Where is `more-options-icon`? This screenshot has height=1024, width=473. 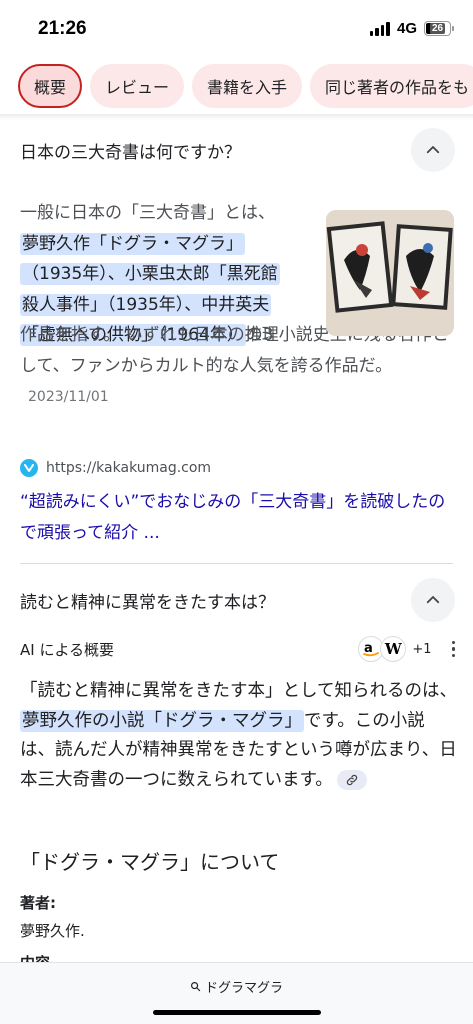 more-options-icon is located at coordinates (453, 649).